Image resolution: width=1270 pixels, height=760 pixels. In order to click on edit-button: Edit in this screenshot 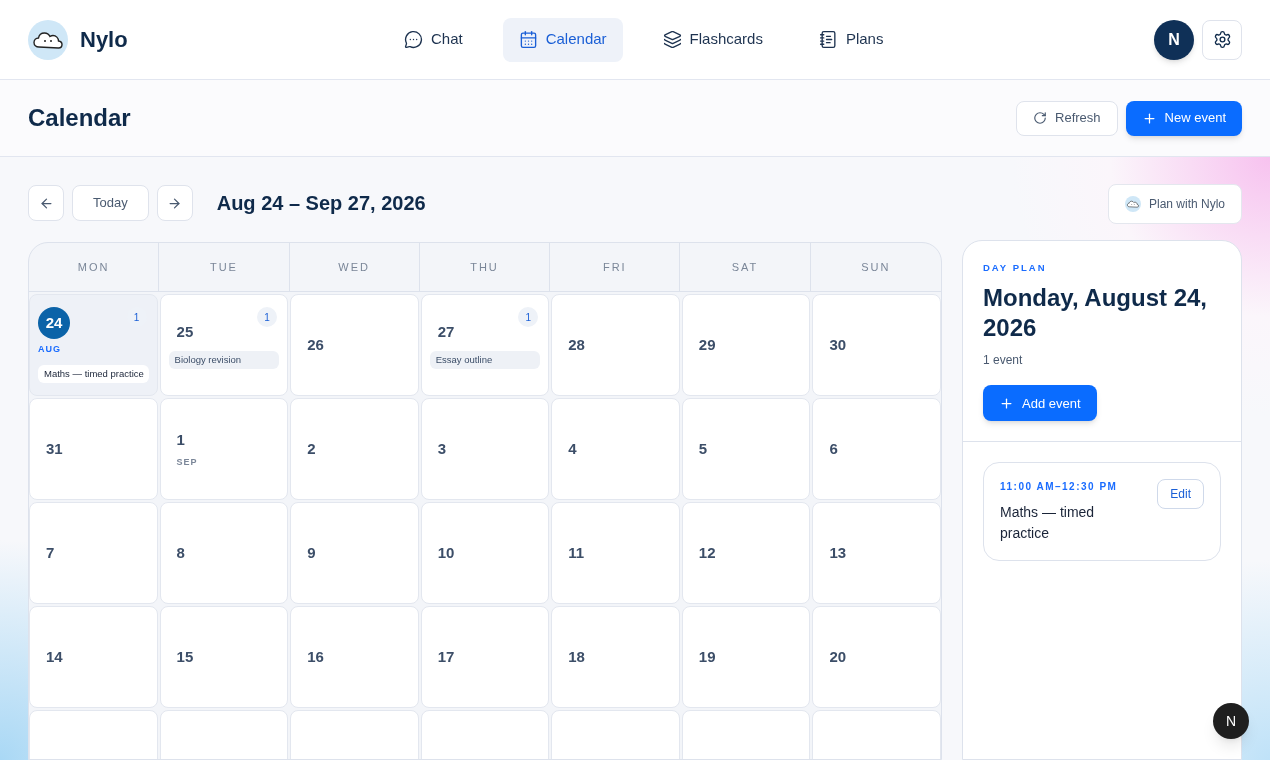, I will do `click(1180, 494)`.